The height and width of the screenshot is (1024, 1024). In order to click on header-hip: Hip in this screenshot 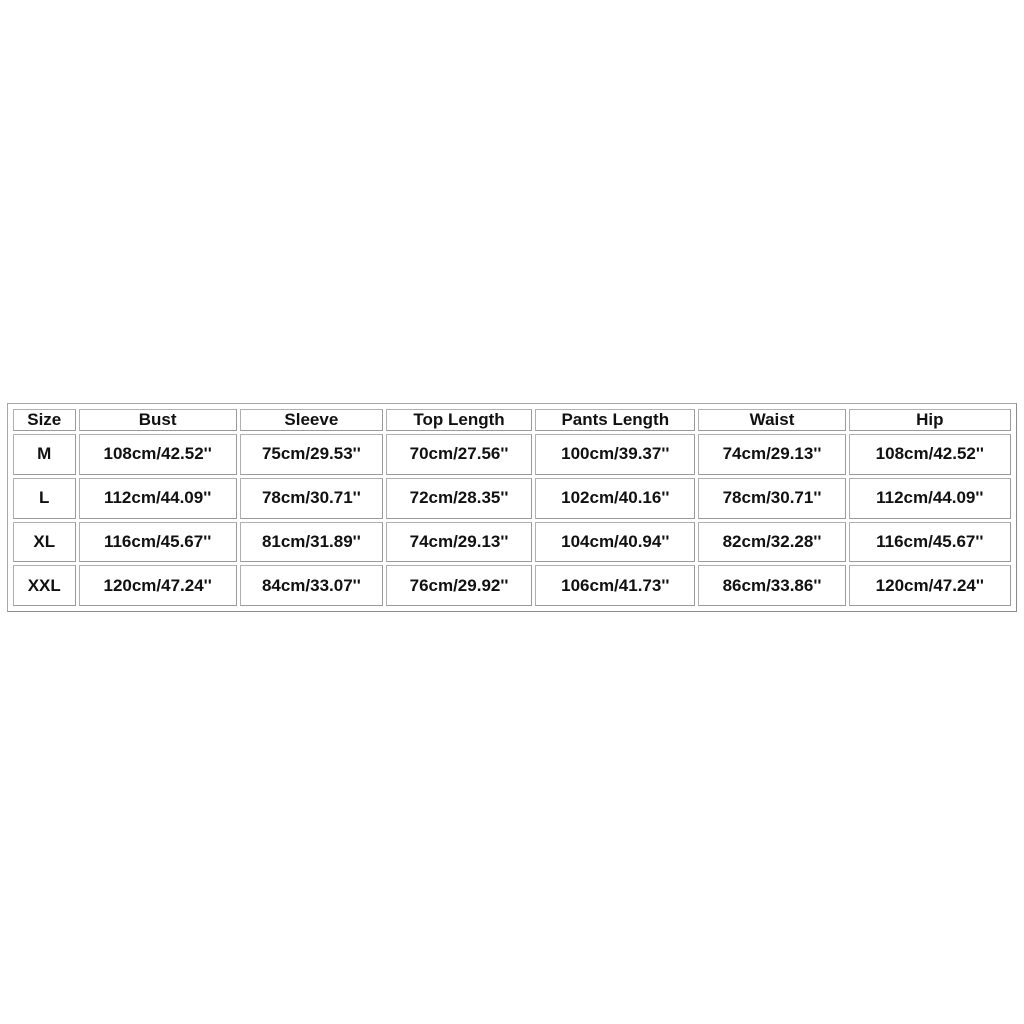, I will do `click(929, 420)`.